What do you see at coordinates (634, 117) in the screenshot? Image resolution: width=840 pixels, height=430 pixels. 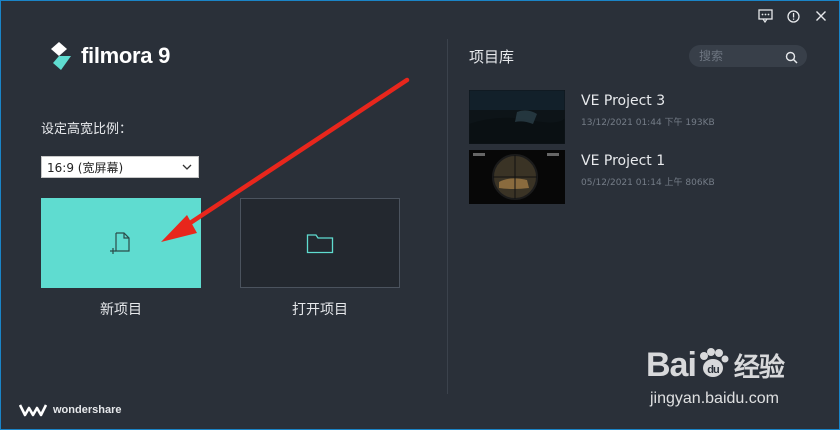 I see `project-item: VE Project 3 13/12/2021 01:44 下午 193KB` at bounding box center [634, 117].